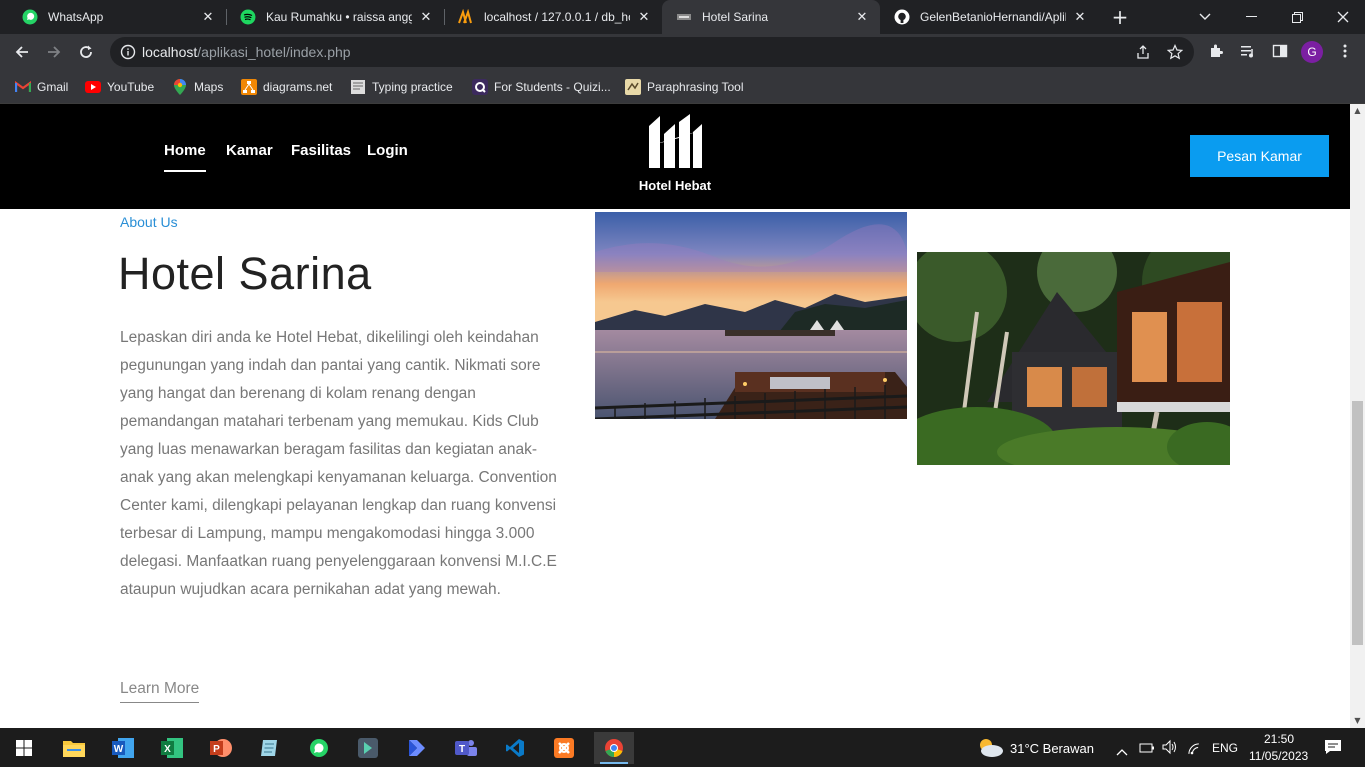  Describe the element at coordinates (1073, 358) in the screenshot. I see `forest-villa-photo` at that location.